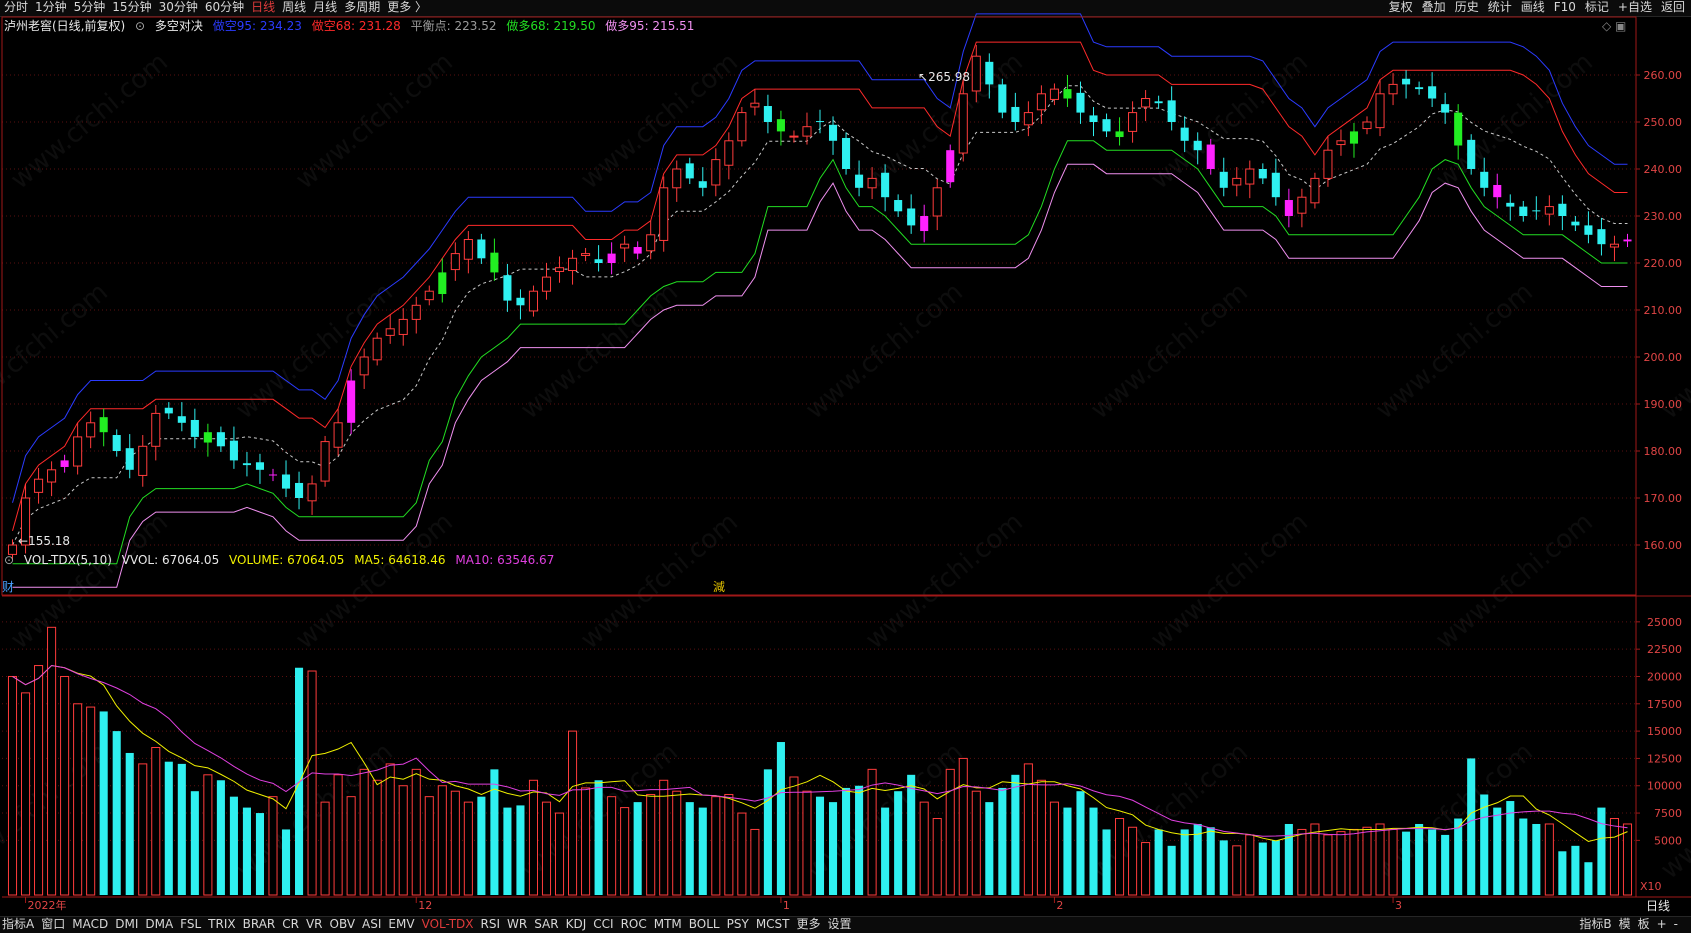 Image resolution: width=1691 pixels, height=933 pixels. Describe the element at coordinates (401, 924) in the screenshot. I see `indicator-tab-12: EMV` at that location.